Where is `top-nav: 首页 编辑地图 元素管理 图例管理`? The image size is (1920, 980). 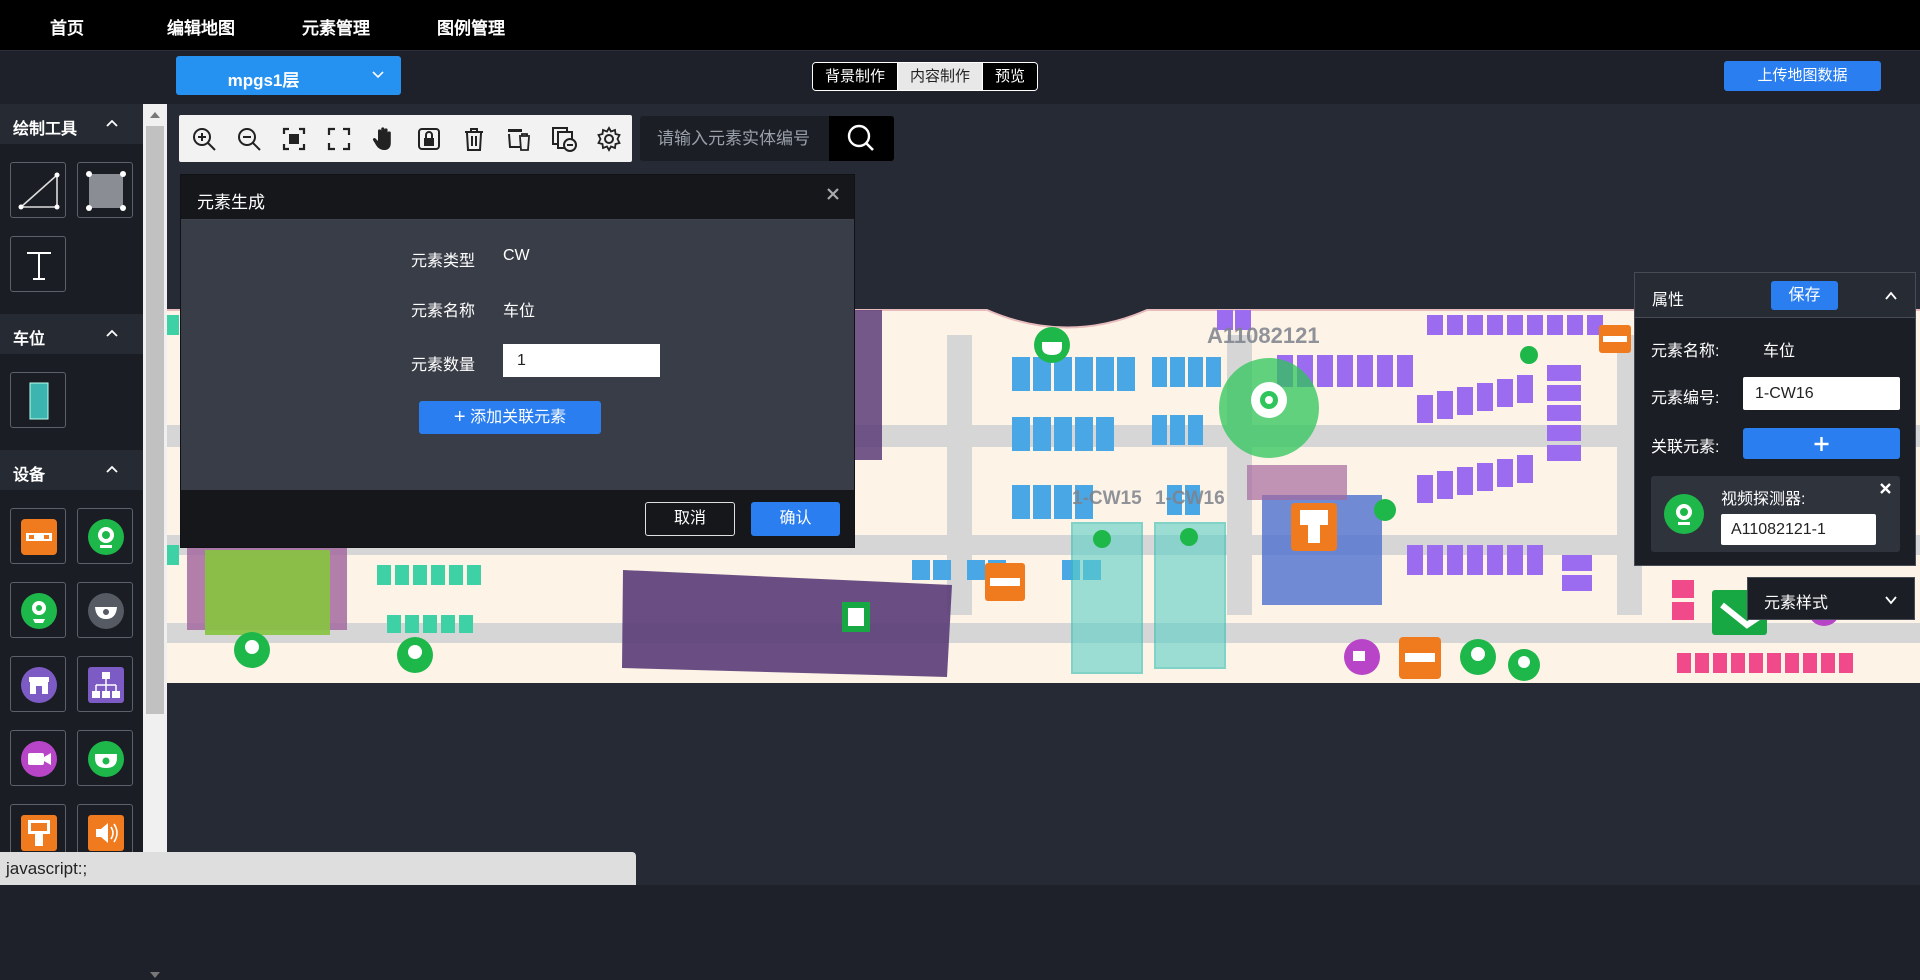 top-nav: 首页 编辑地图 元素管理 图例管理 is located at coordinates (960, 25).